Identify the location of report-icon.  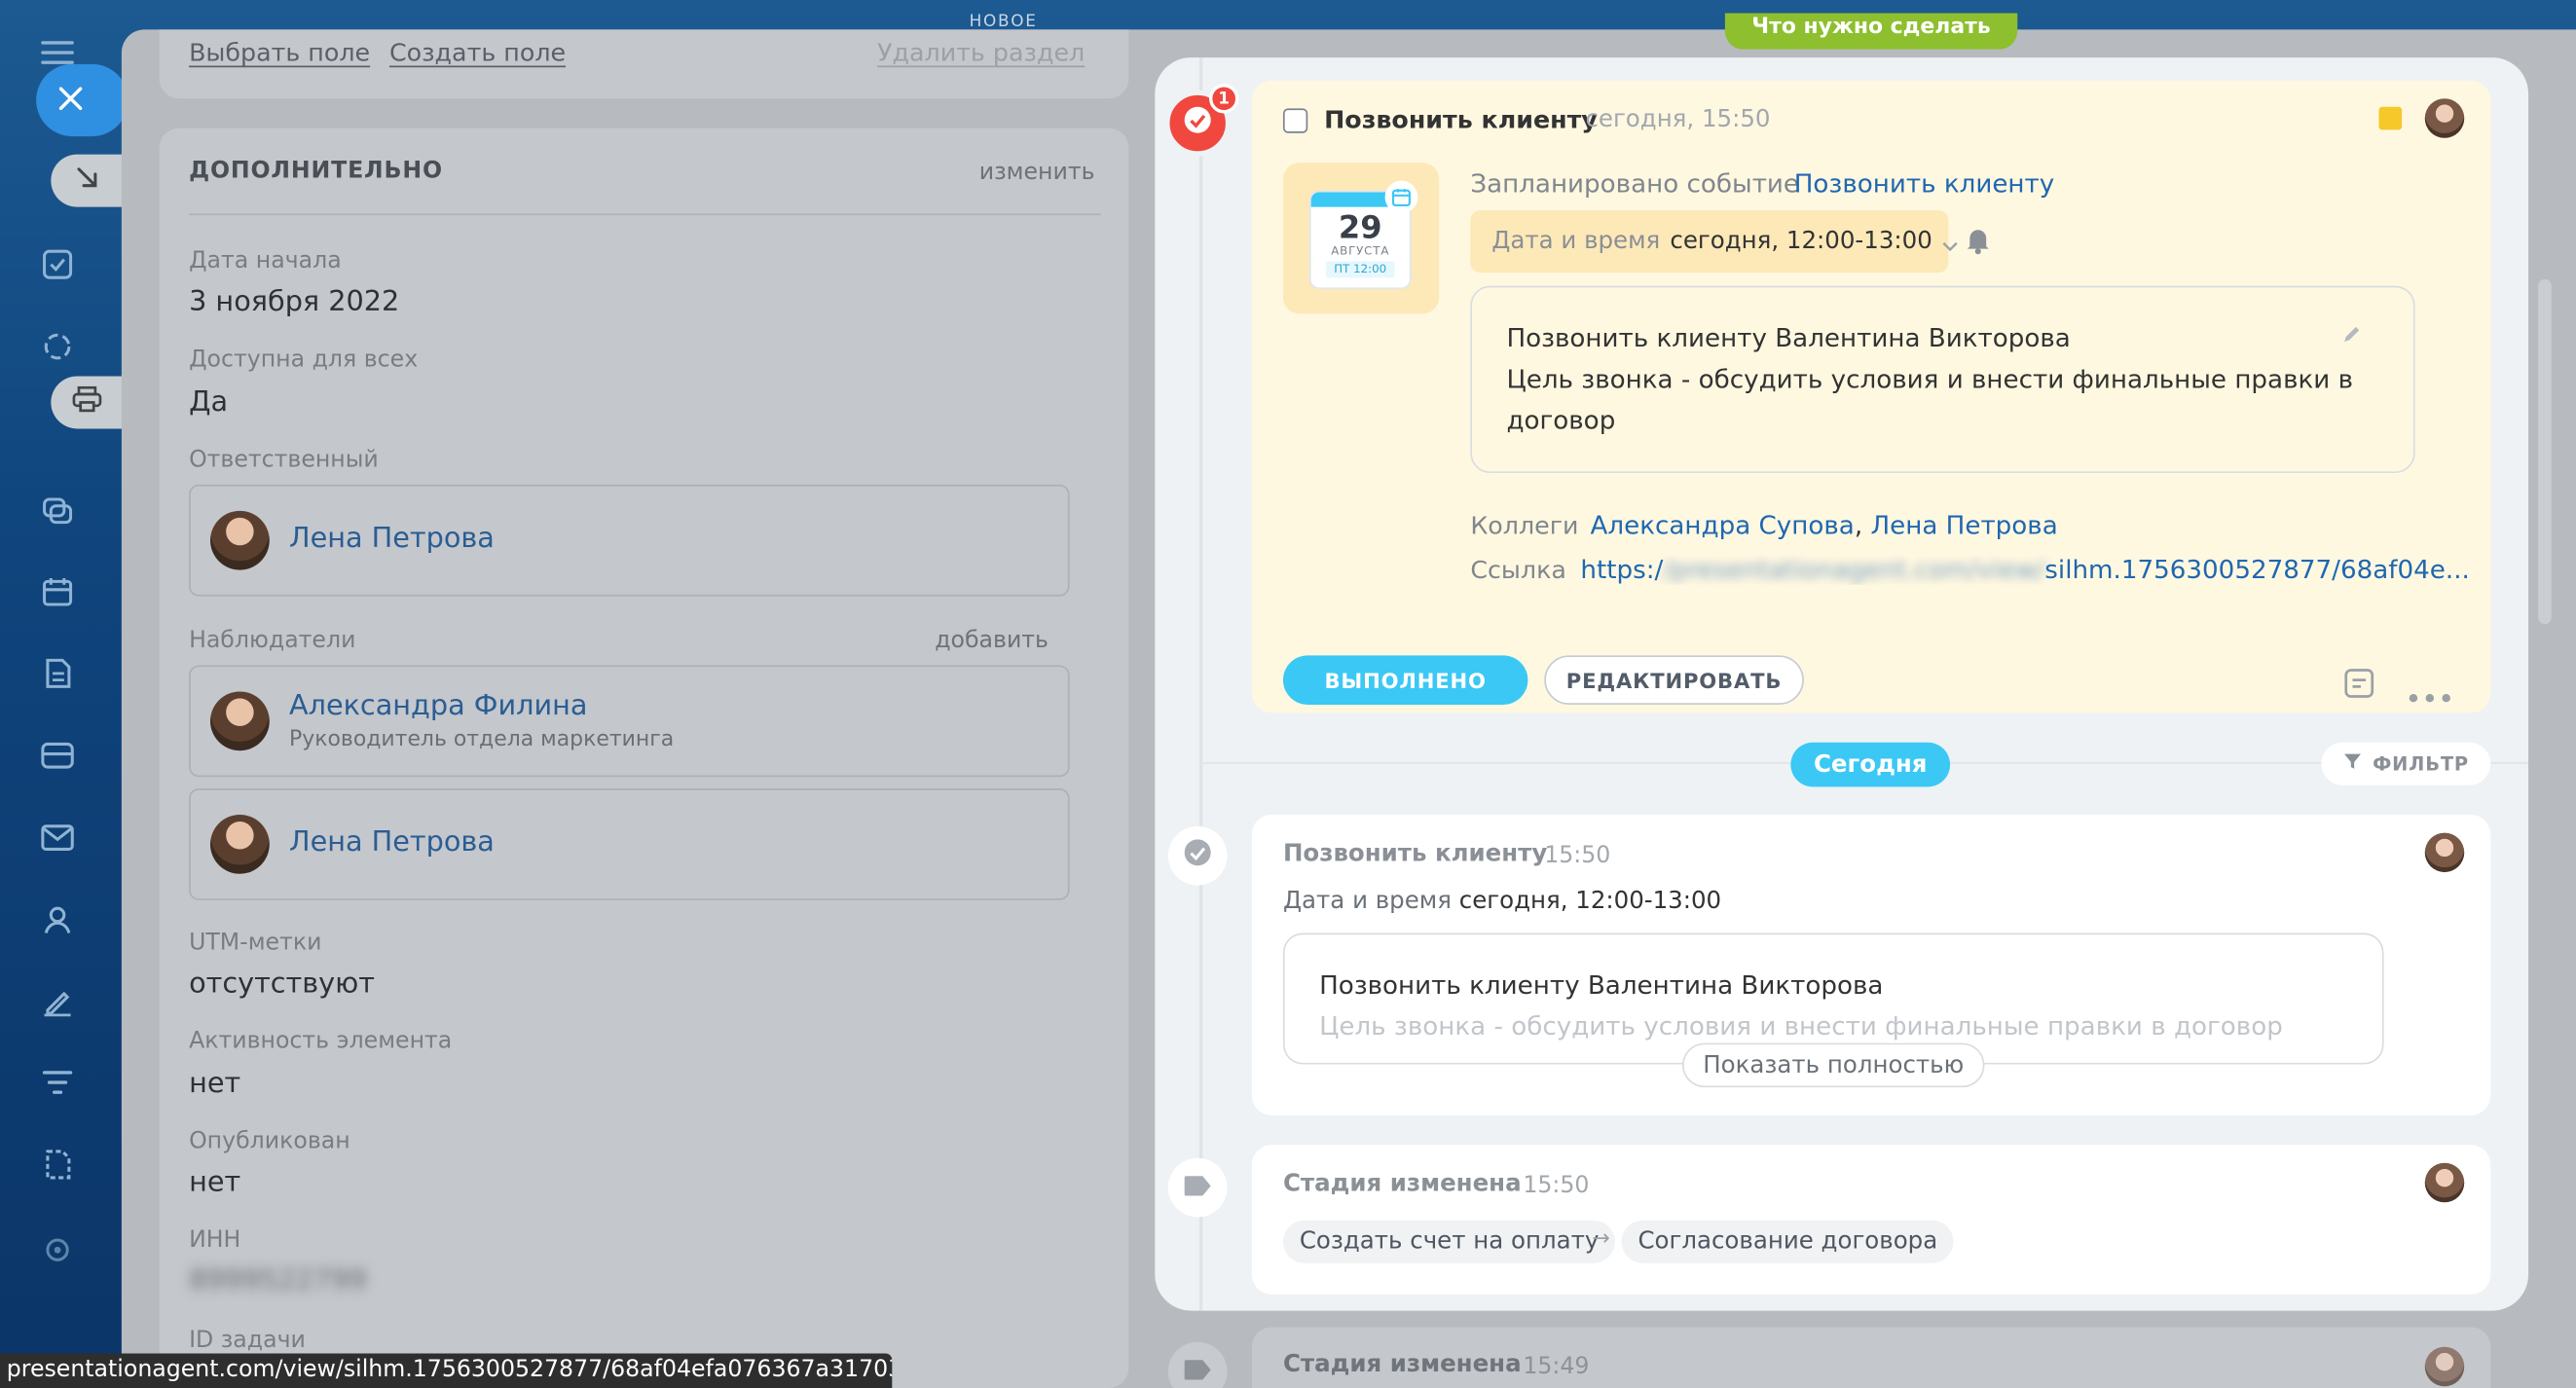
(57, 1165).